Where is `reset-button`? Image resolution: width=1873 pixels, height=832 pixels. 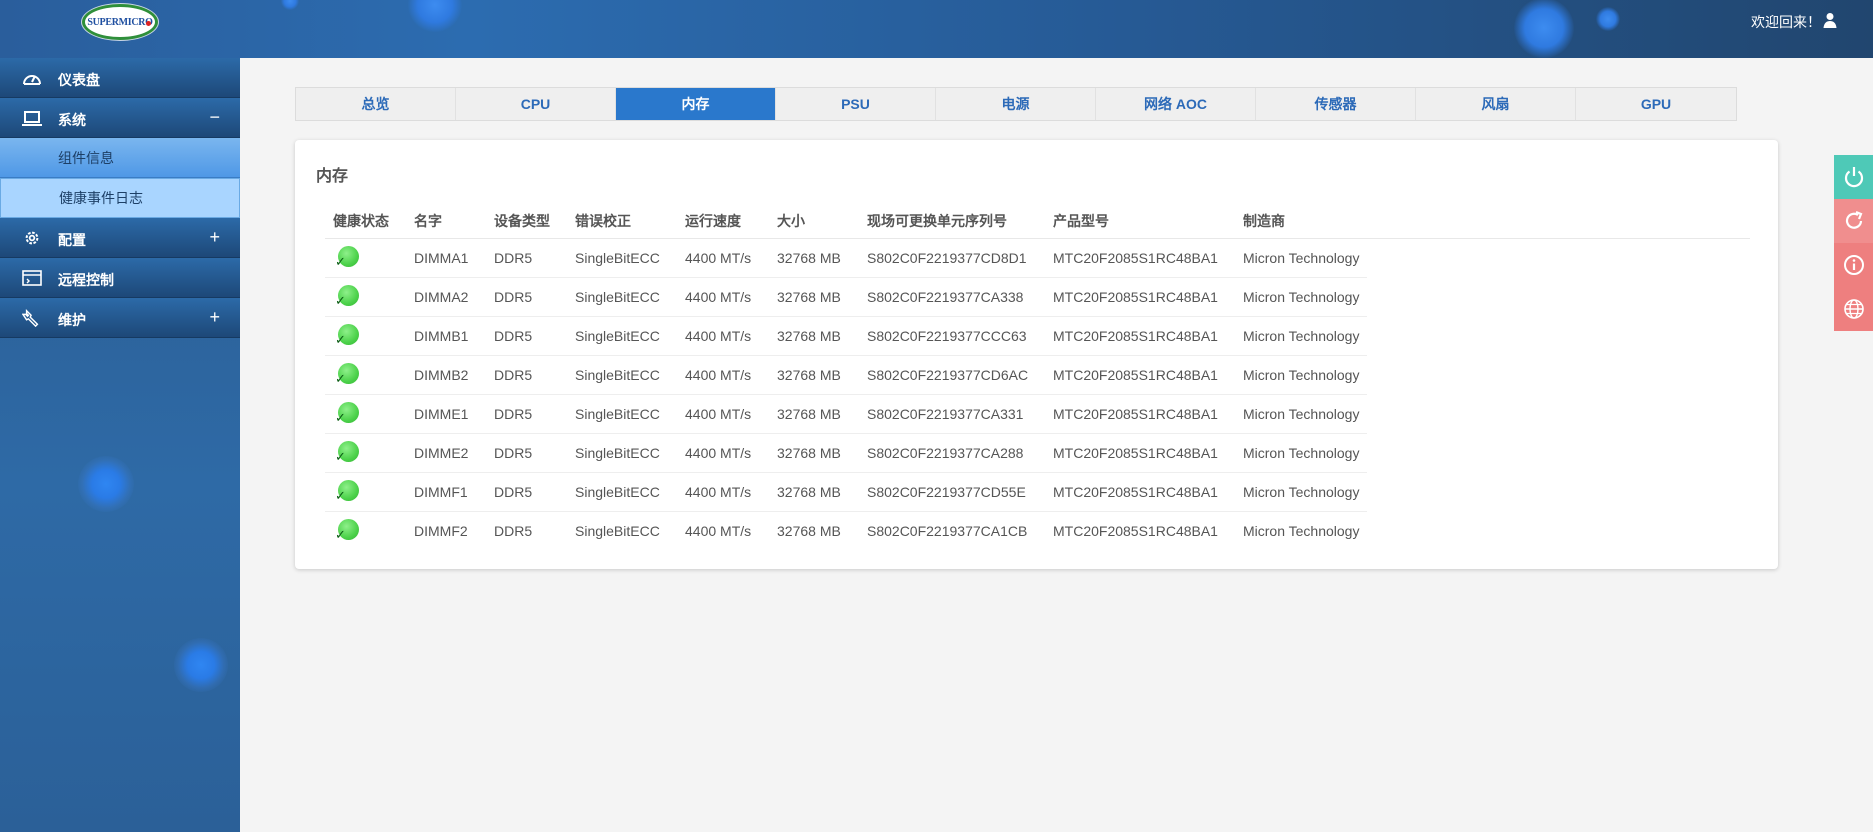
reset-button is located at coordinates (1853, 221).